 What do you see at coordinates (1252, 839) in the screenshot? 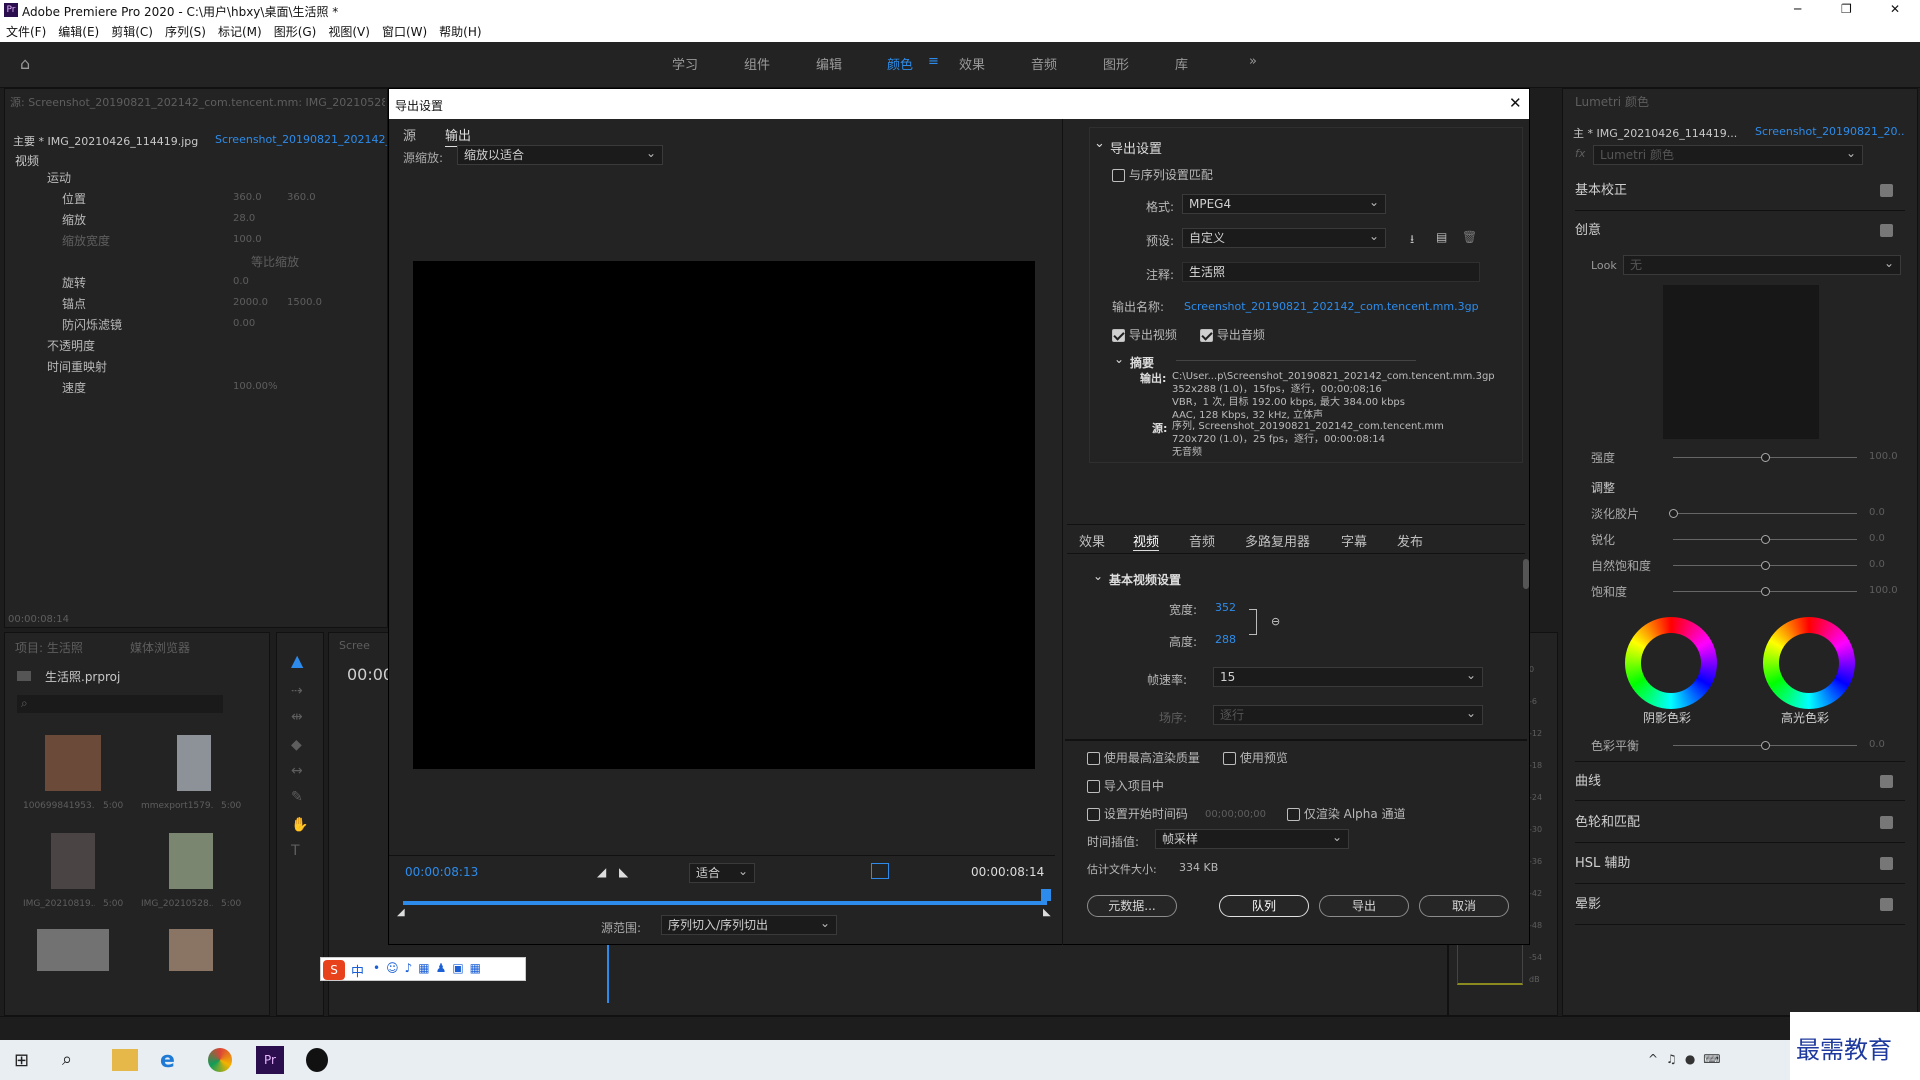
I see `interp-select: 帧采样` at bounding box center [1252, 839].